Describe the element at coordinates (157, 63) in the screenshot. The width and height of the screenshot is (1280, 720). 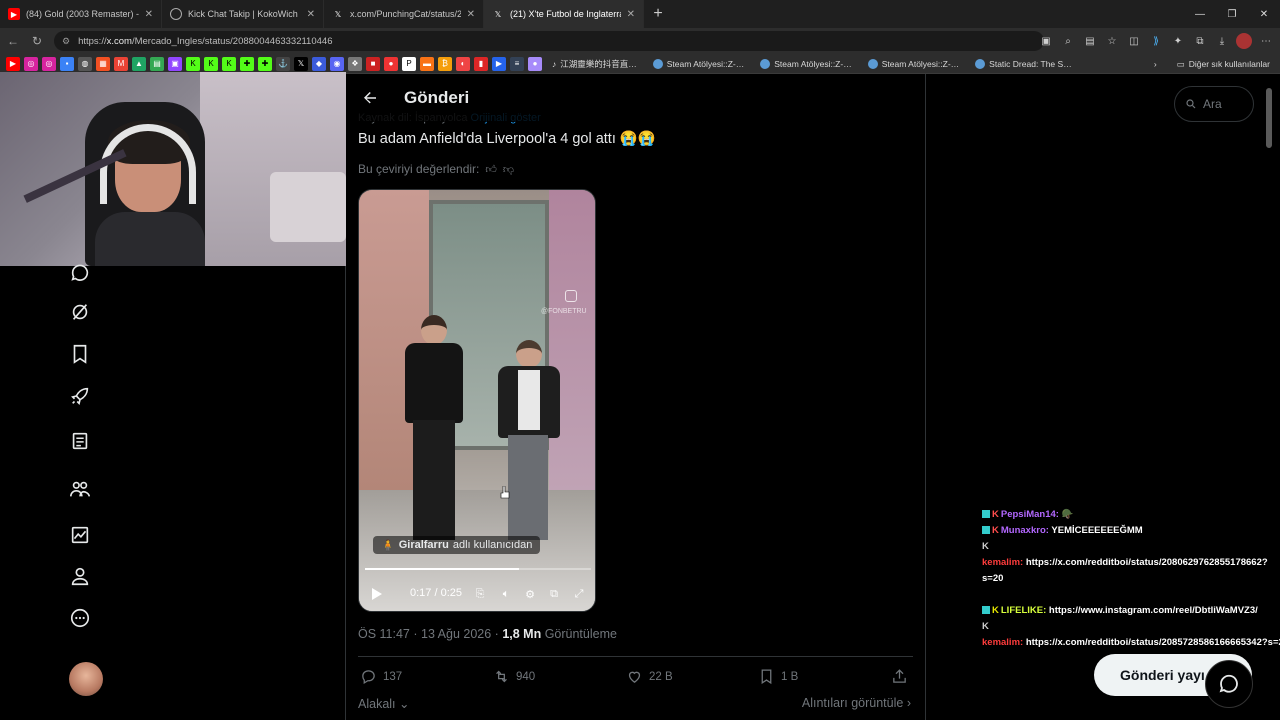
I see `sheets-bookmark-icon: ▤` at that location.